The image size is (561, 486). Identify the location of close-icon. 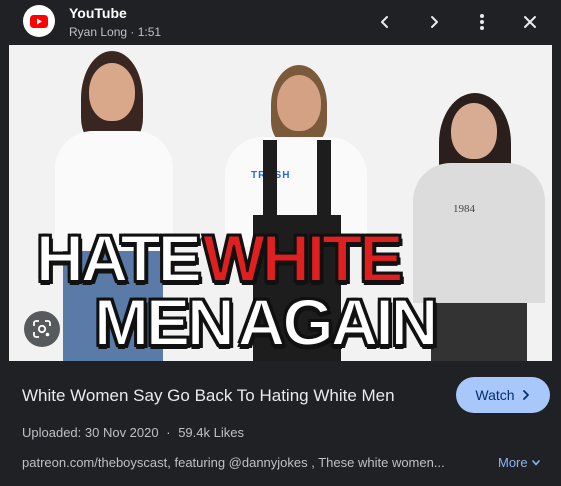
(530, 22).